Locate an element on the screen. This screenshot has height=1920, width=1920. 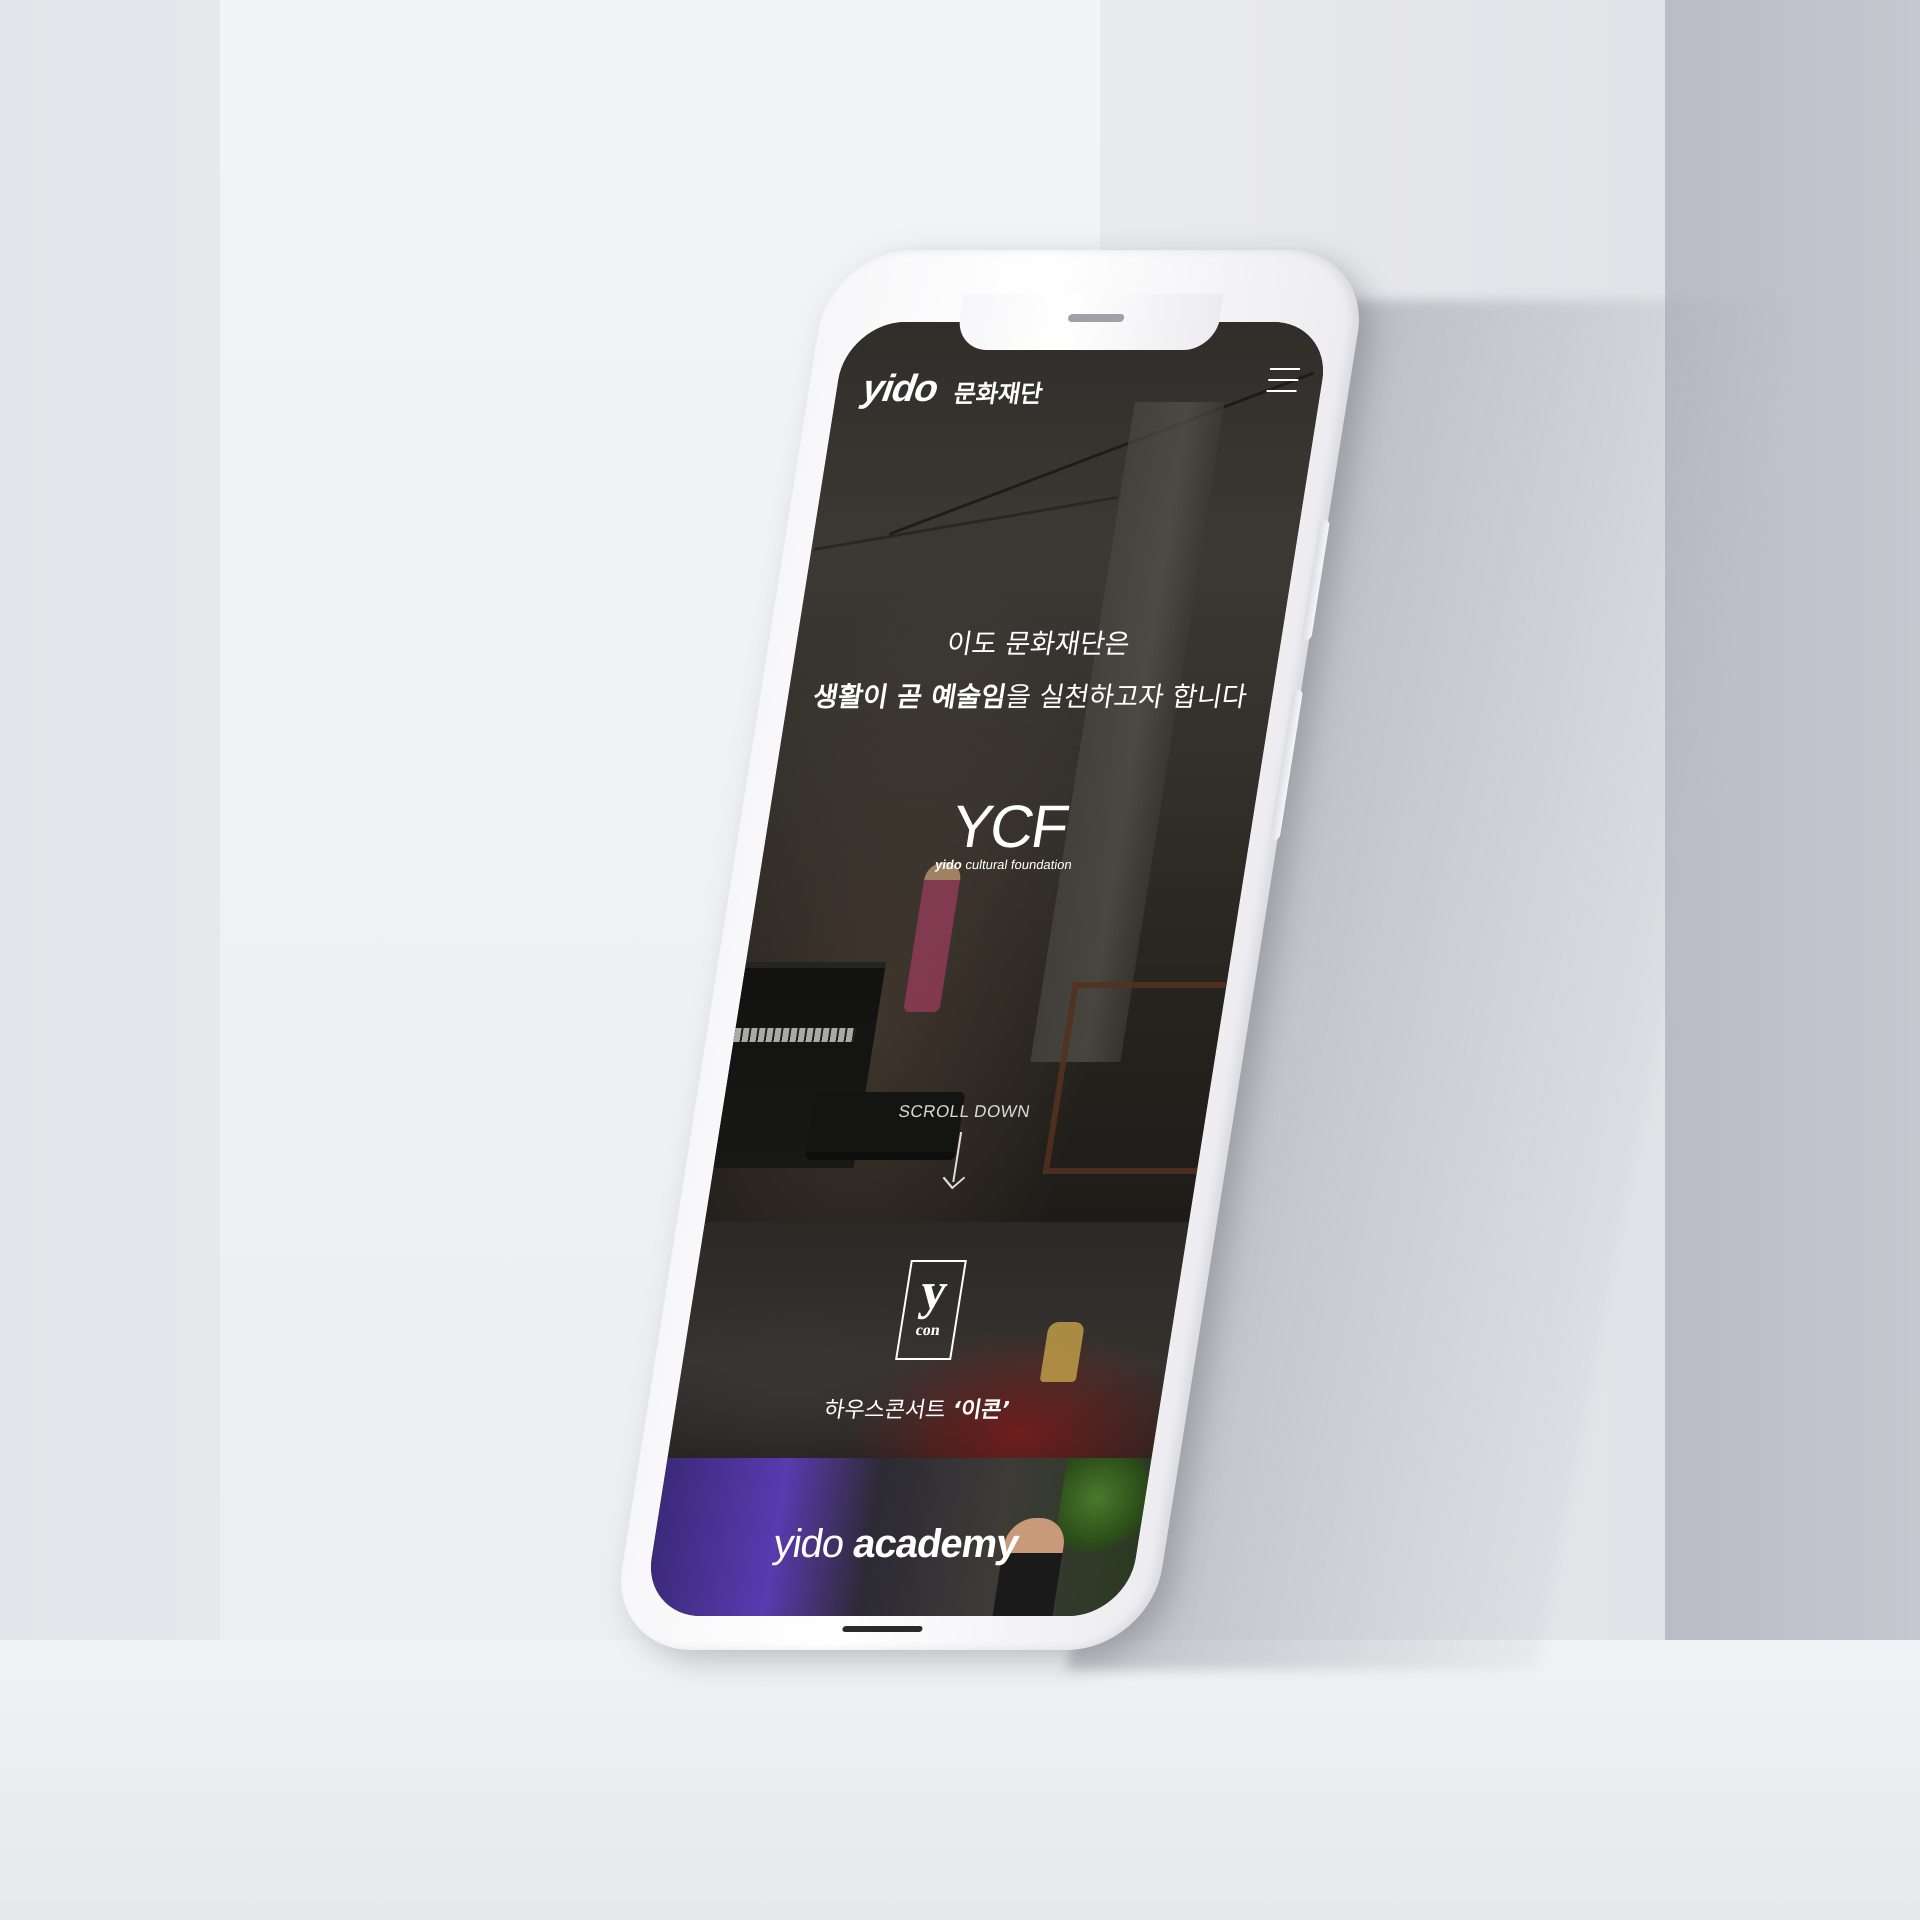
site-logo-korean: 문화재단 is located at coordinates (999, 391).